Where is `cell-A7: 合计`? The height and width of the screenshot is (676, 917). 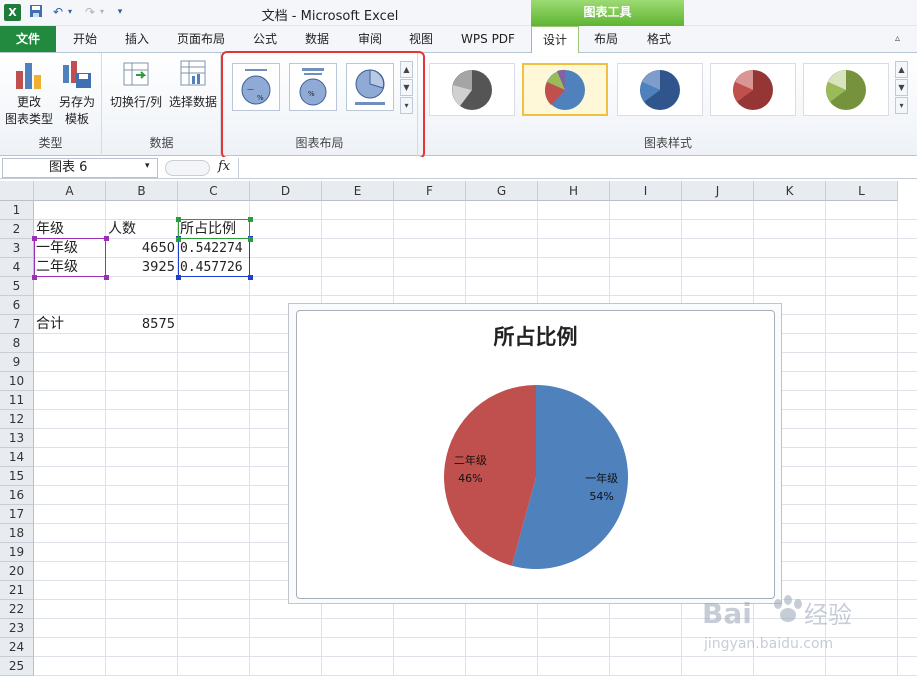 cell-A7: 合计 is located at coordinates (69, 324).